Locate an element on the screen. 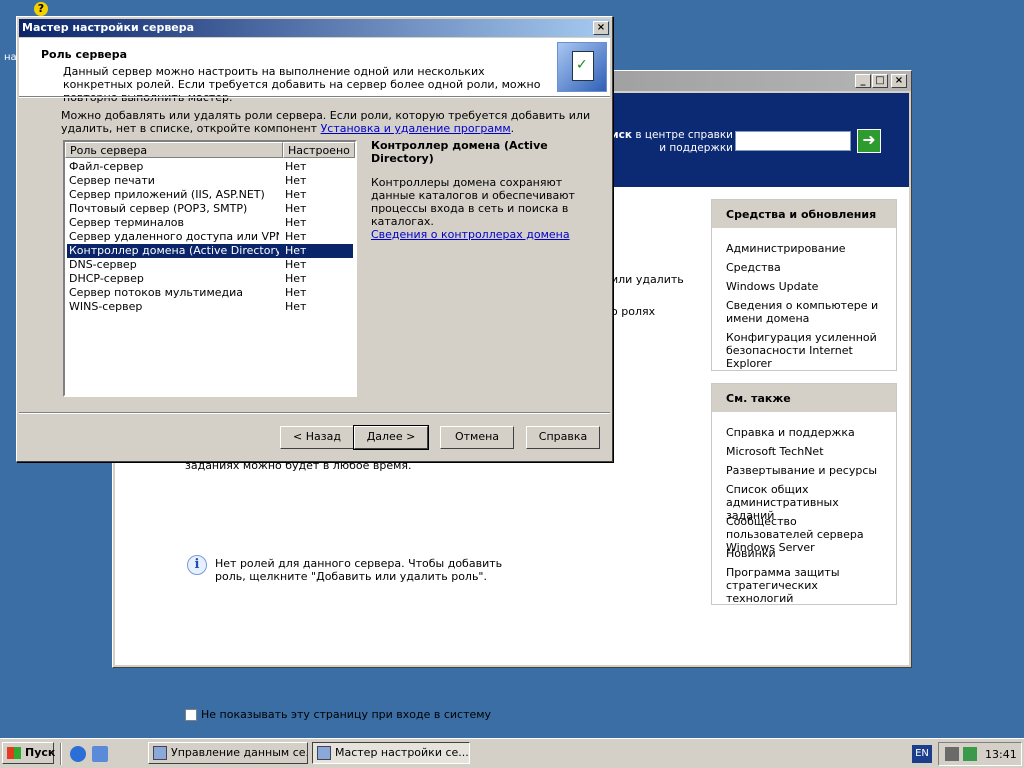  quick-launch-separator is located at coordinates (61, 754).